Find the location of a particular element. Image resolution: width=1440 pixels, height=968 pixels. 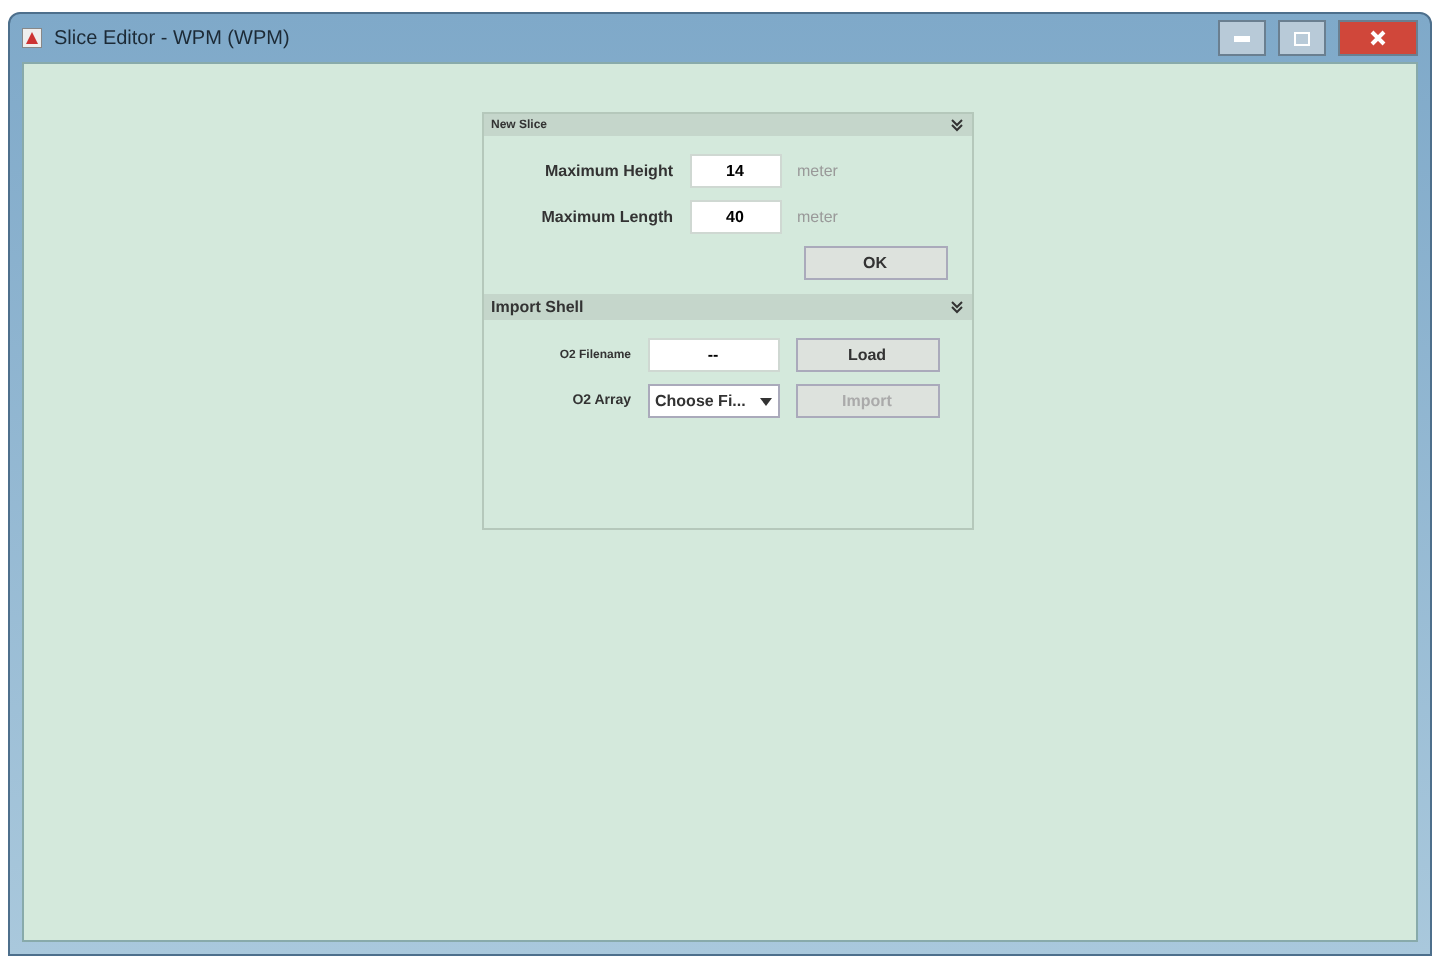

minimize-button is located at coordinates (1242, 38).